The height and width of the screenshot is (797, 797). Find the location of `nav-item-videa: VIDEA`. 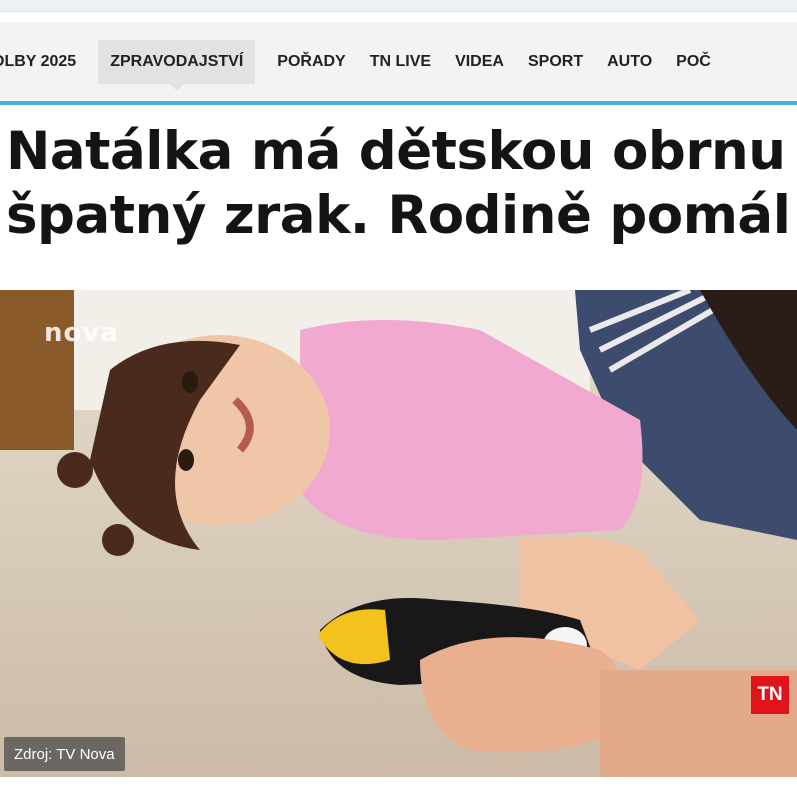

nav-item-videa: VIDEA is located at coordinates (479, 62).